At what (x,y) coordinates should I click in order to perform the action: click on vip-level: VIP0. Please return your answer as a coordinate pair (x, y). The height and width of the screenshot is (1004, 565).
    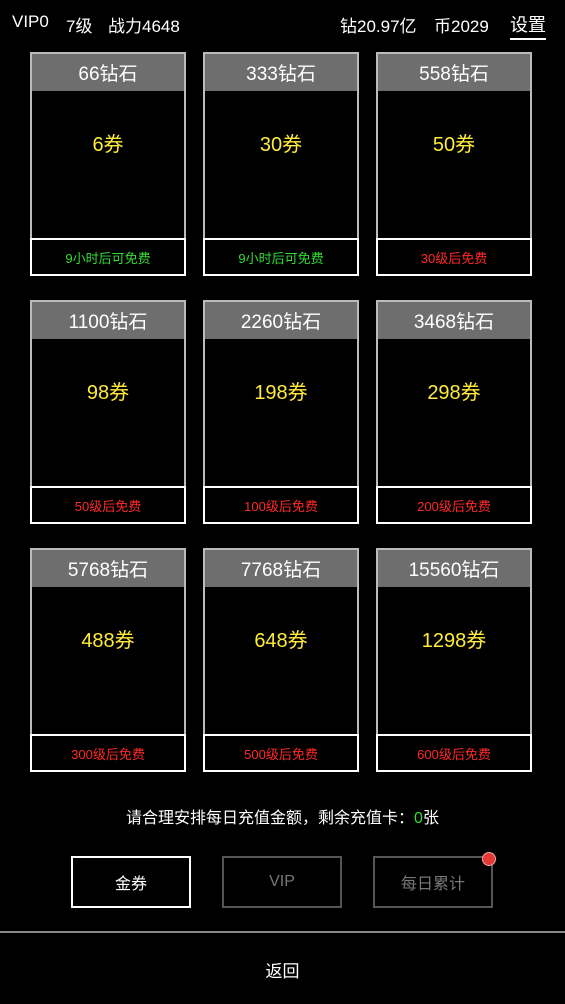
    Looking at the image, I should click on (30, 21).